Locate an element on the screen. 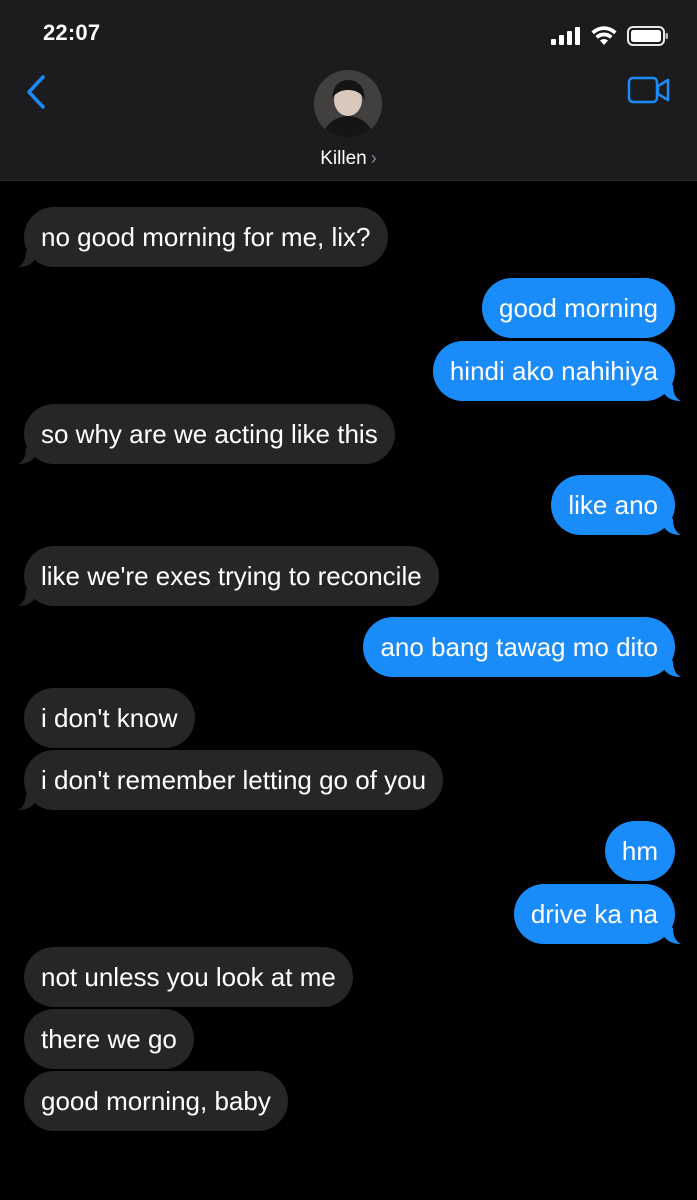  incoming-message-bubble: there we go is located at coordinates (109, 1039).